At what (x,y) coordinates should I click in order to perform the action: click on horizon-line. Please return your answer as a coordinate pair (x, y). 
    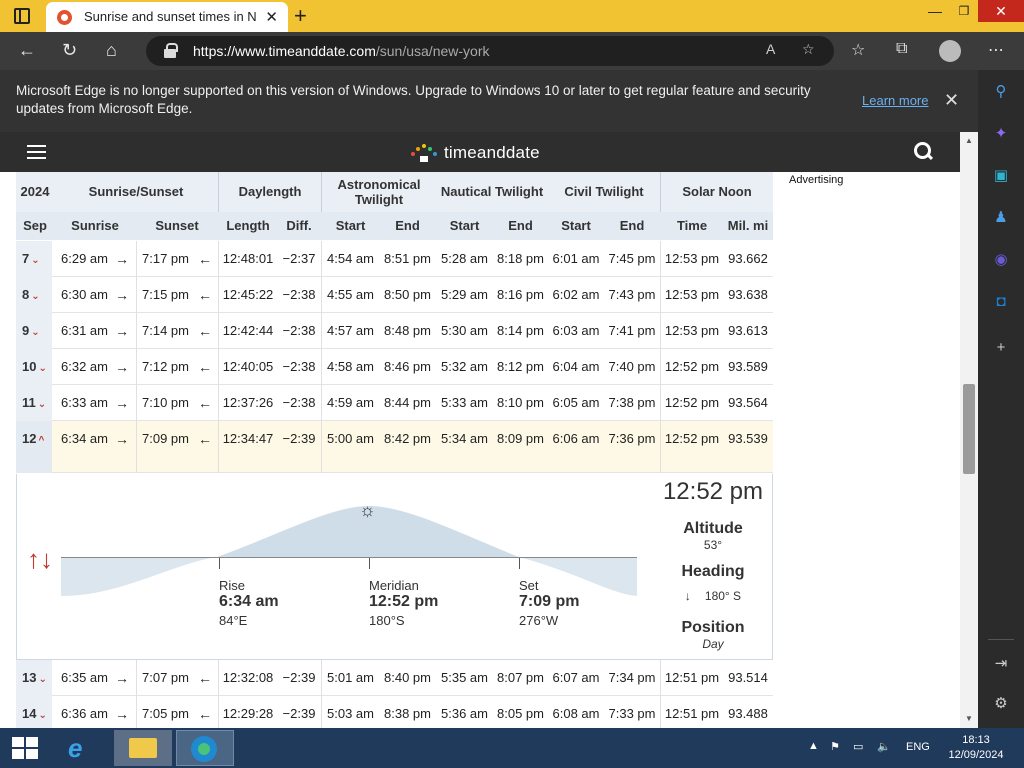
    Looking at the image, I should click on (349, 557).